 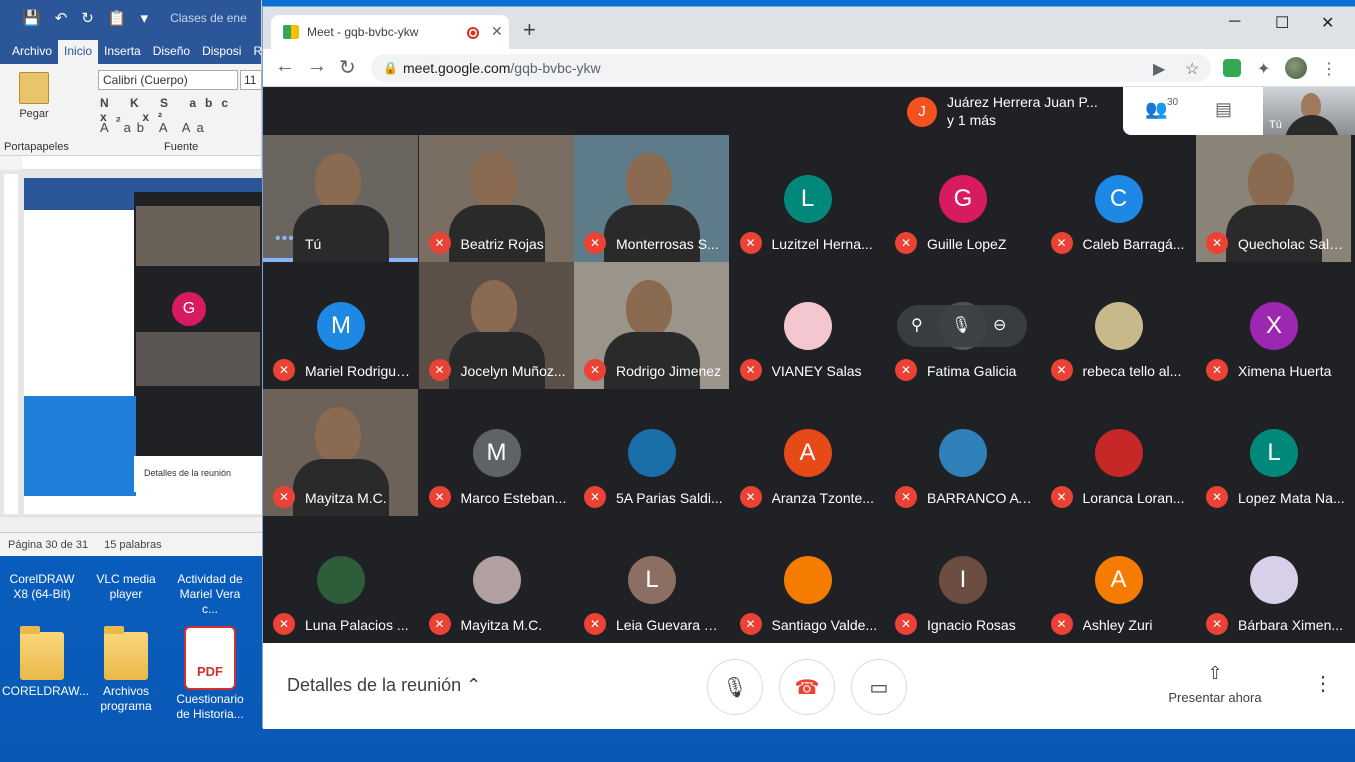 What do you see at coordinates (1329, 69) in the screenshot?
I see `chrome-menu-icon: ⋮` at bounding box center [1329, 69].